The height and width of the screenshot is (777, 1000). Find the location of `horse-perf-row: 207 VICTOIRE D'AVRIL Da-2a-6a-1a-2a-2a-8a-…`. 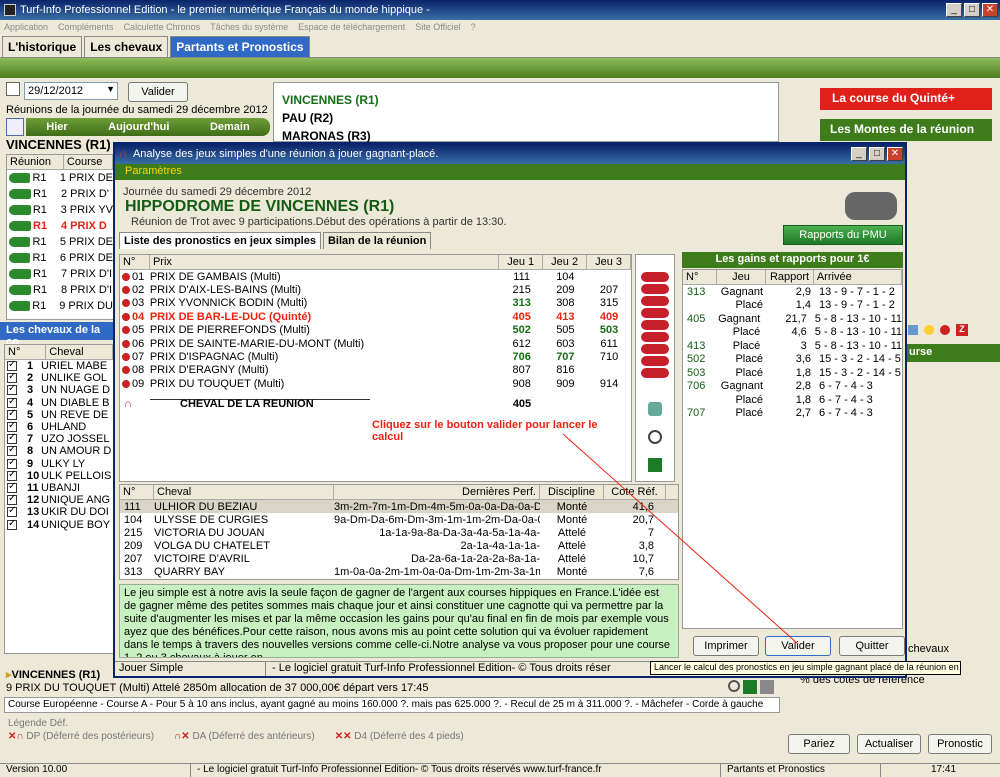

horse-perf-row: 207 VICTOIRE D'AVRIL Da-2a-6a-1a-2a-2a-8a-… is located at coordinates (399, 558).